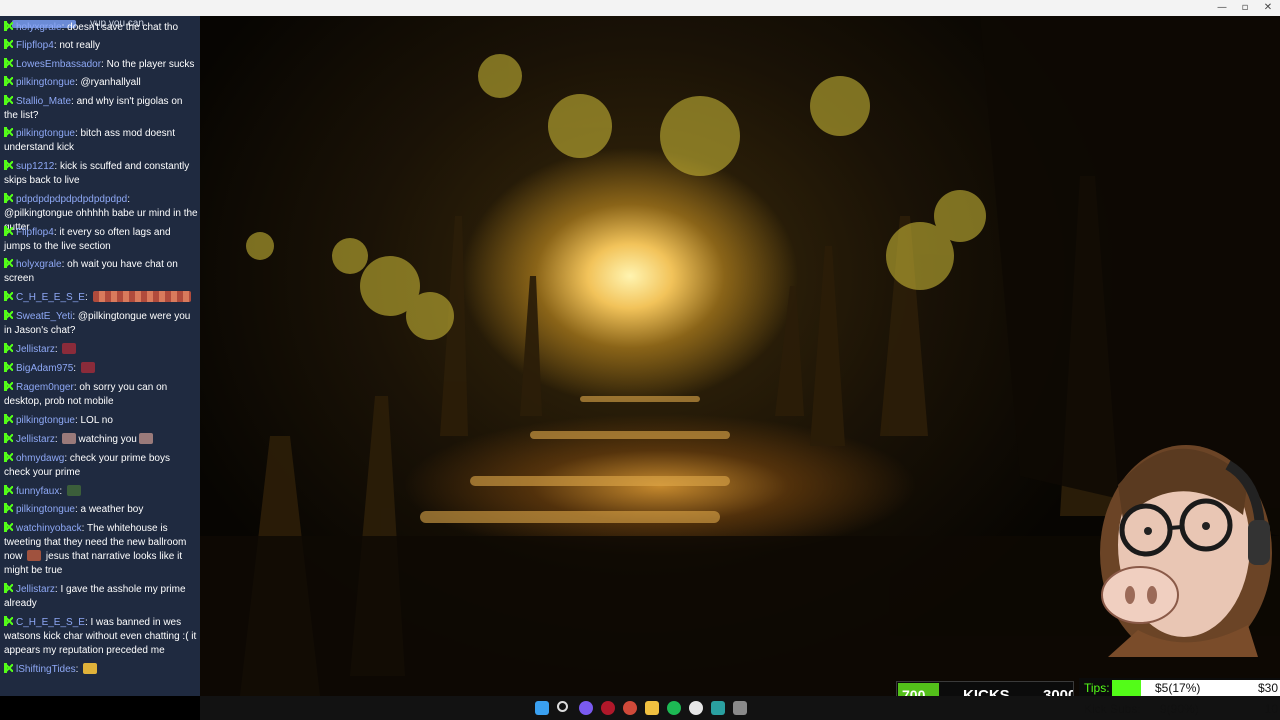  What do you see at coordinates (652, 708) in the screenshot?
I see `folder-icon` at bounding box center [652, 708].